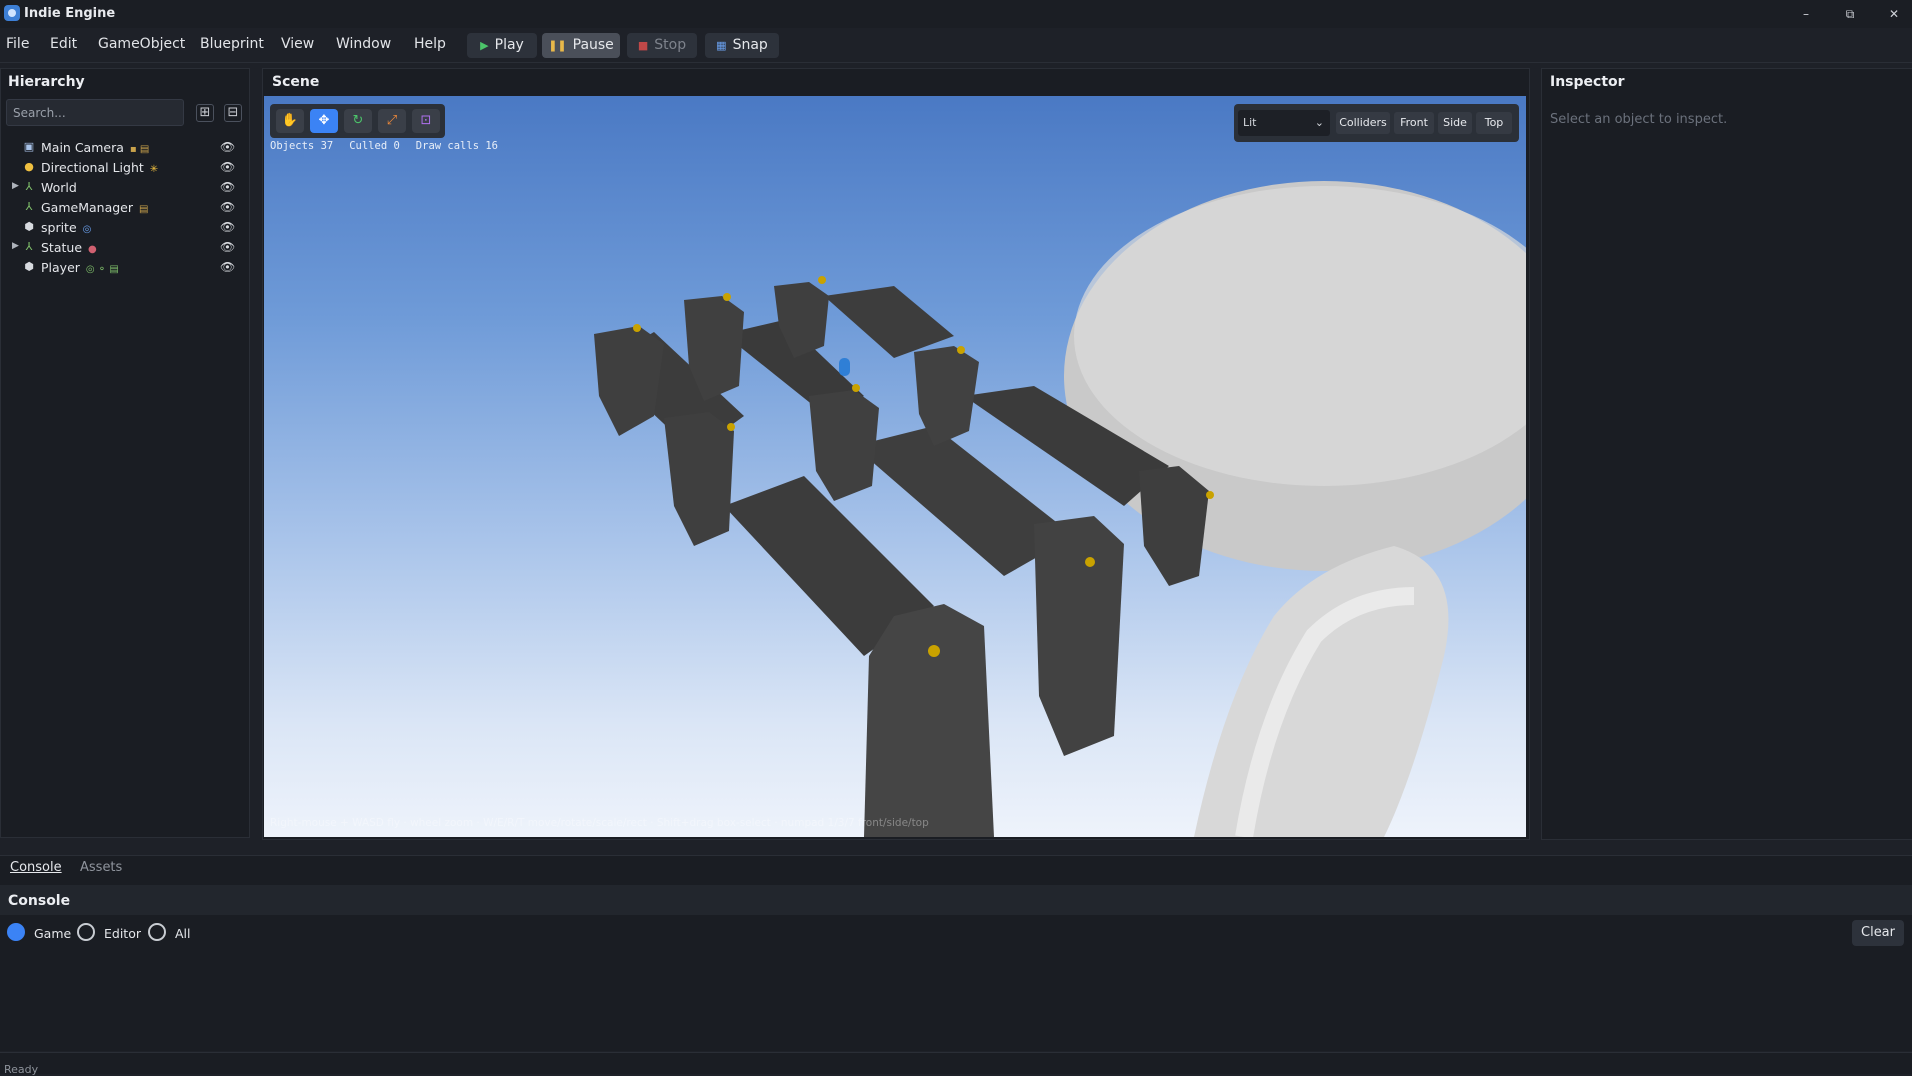 The image size is (1912, 1076). I want to click on minimize-button: –, so click(1806, 14).